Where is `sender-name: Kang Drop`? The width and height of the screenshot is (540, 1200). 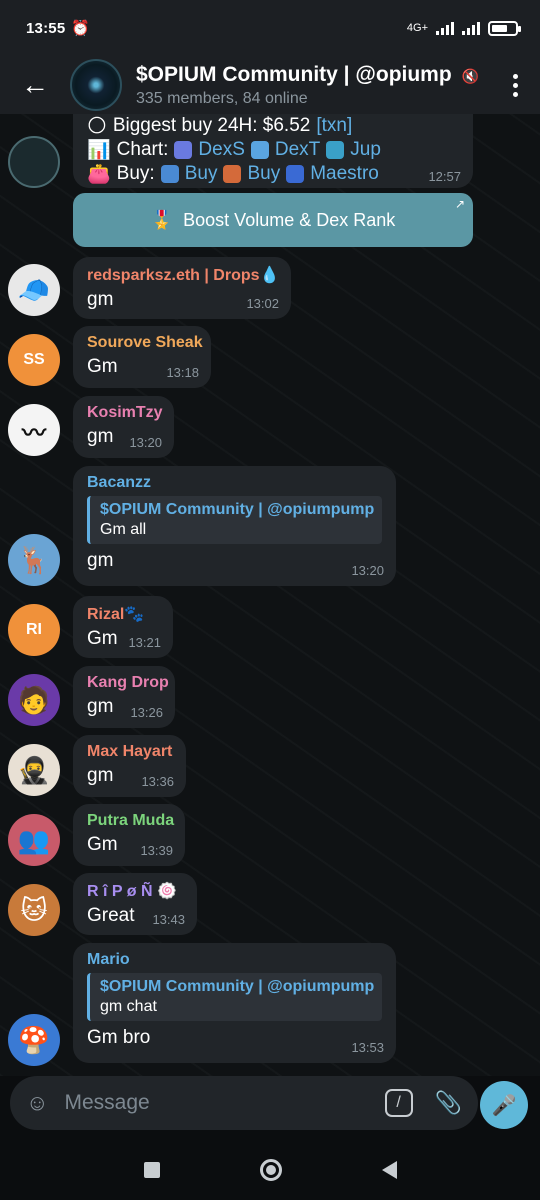 sender-name: Kang Drop is located at coordinates (128, 683).